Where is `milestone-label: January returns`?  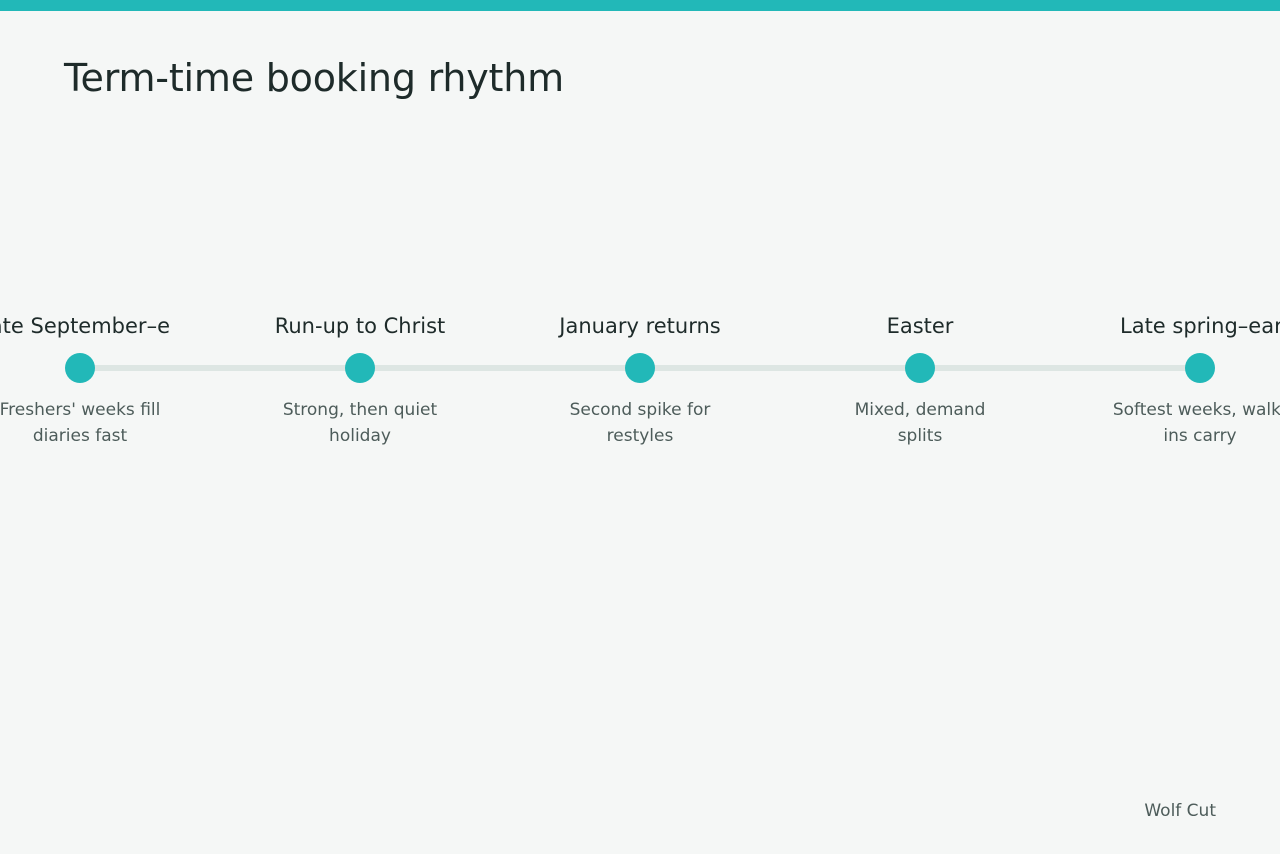
milestone-label: January returns is located at coordinates (640, 326).